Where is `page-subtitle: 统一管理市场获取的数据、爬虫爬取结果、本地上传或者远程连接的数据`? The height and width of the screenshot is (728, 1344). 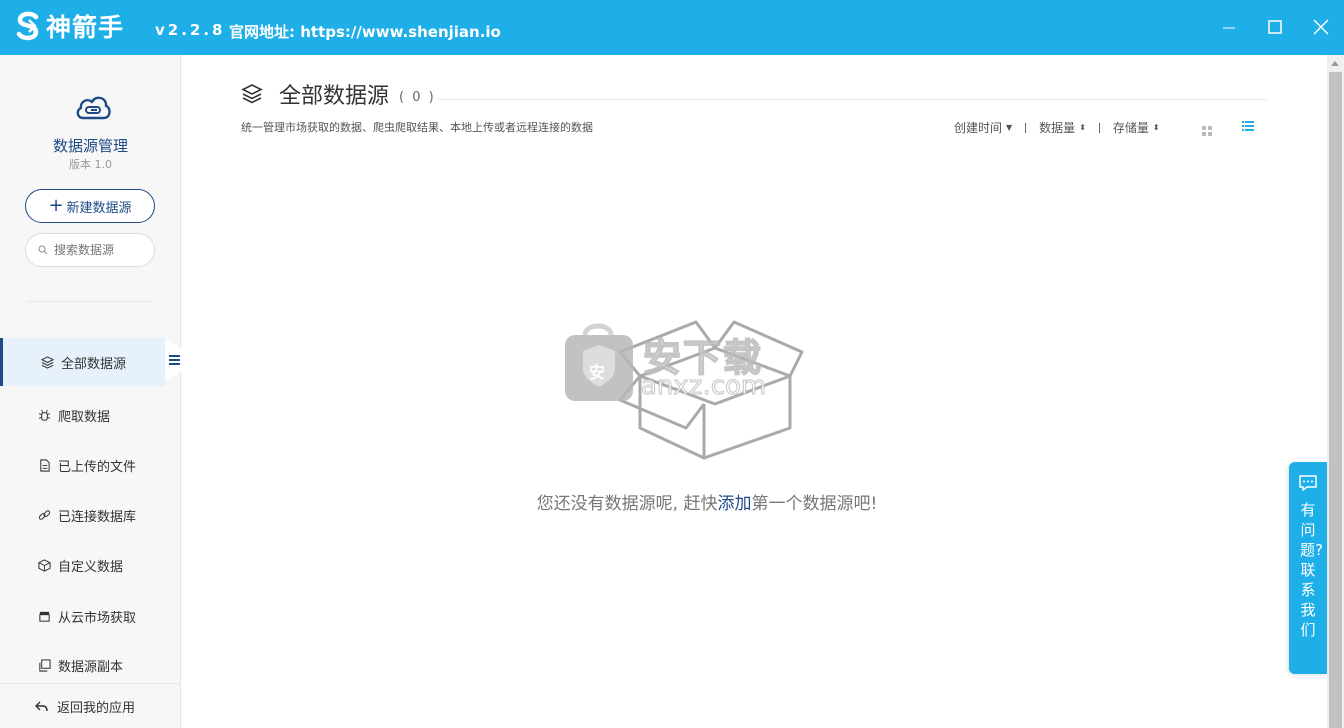 page-subtitle: 统一管理市场获取的数据、爬虫爬取结果、本地上传或者远程连接的数据 is located at coordinates (417, 127).